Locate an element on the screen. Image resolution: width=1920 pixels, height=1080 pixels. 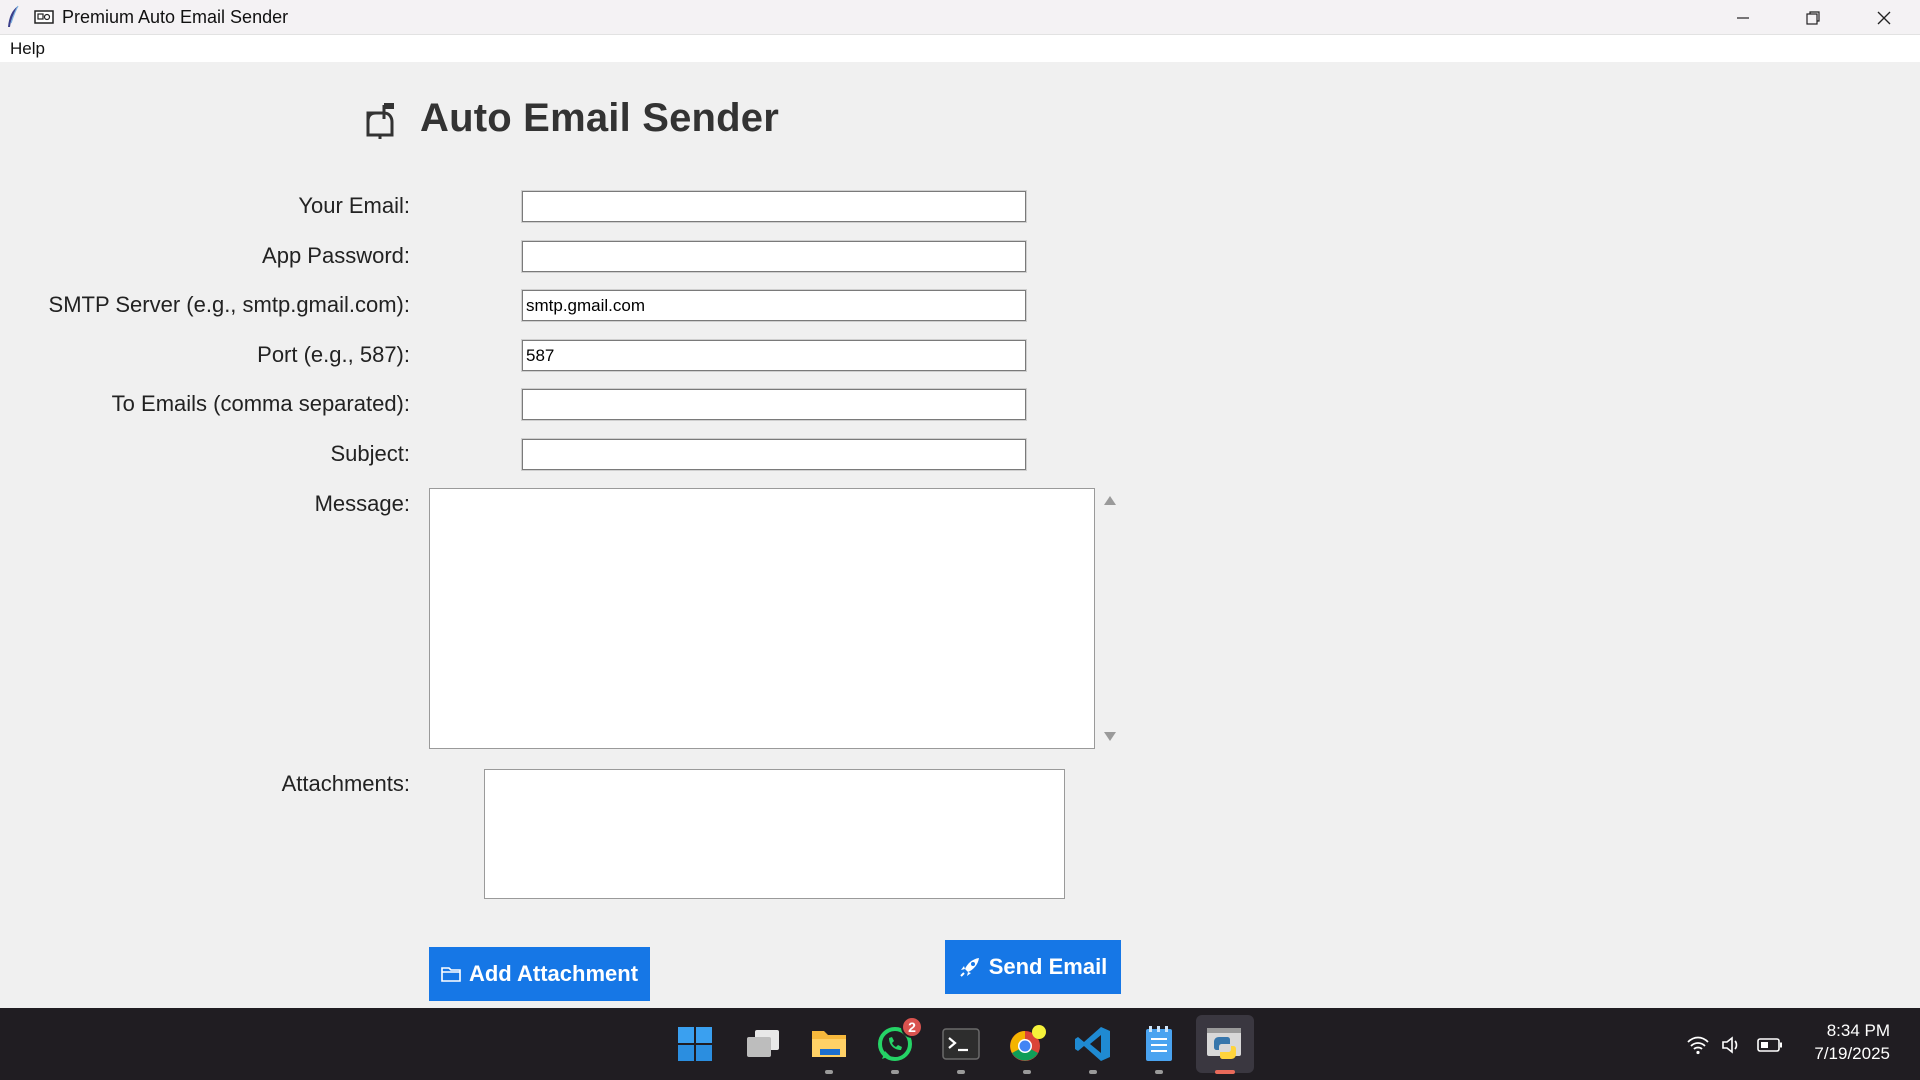
vscode-icon is located at coordinates (1092, 1044).